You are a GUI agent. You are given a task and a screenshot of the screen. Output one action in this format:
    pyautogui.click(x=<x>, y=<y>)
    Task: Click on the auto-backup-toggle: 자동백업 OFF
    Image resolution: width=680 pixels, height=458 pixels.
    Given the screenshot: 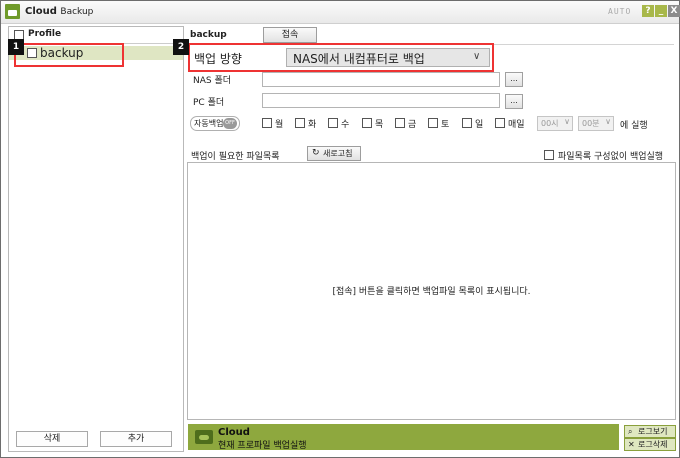 What is the action you would take?
    pyautogui.click(x=215, y=123)
    